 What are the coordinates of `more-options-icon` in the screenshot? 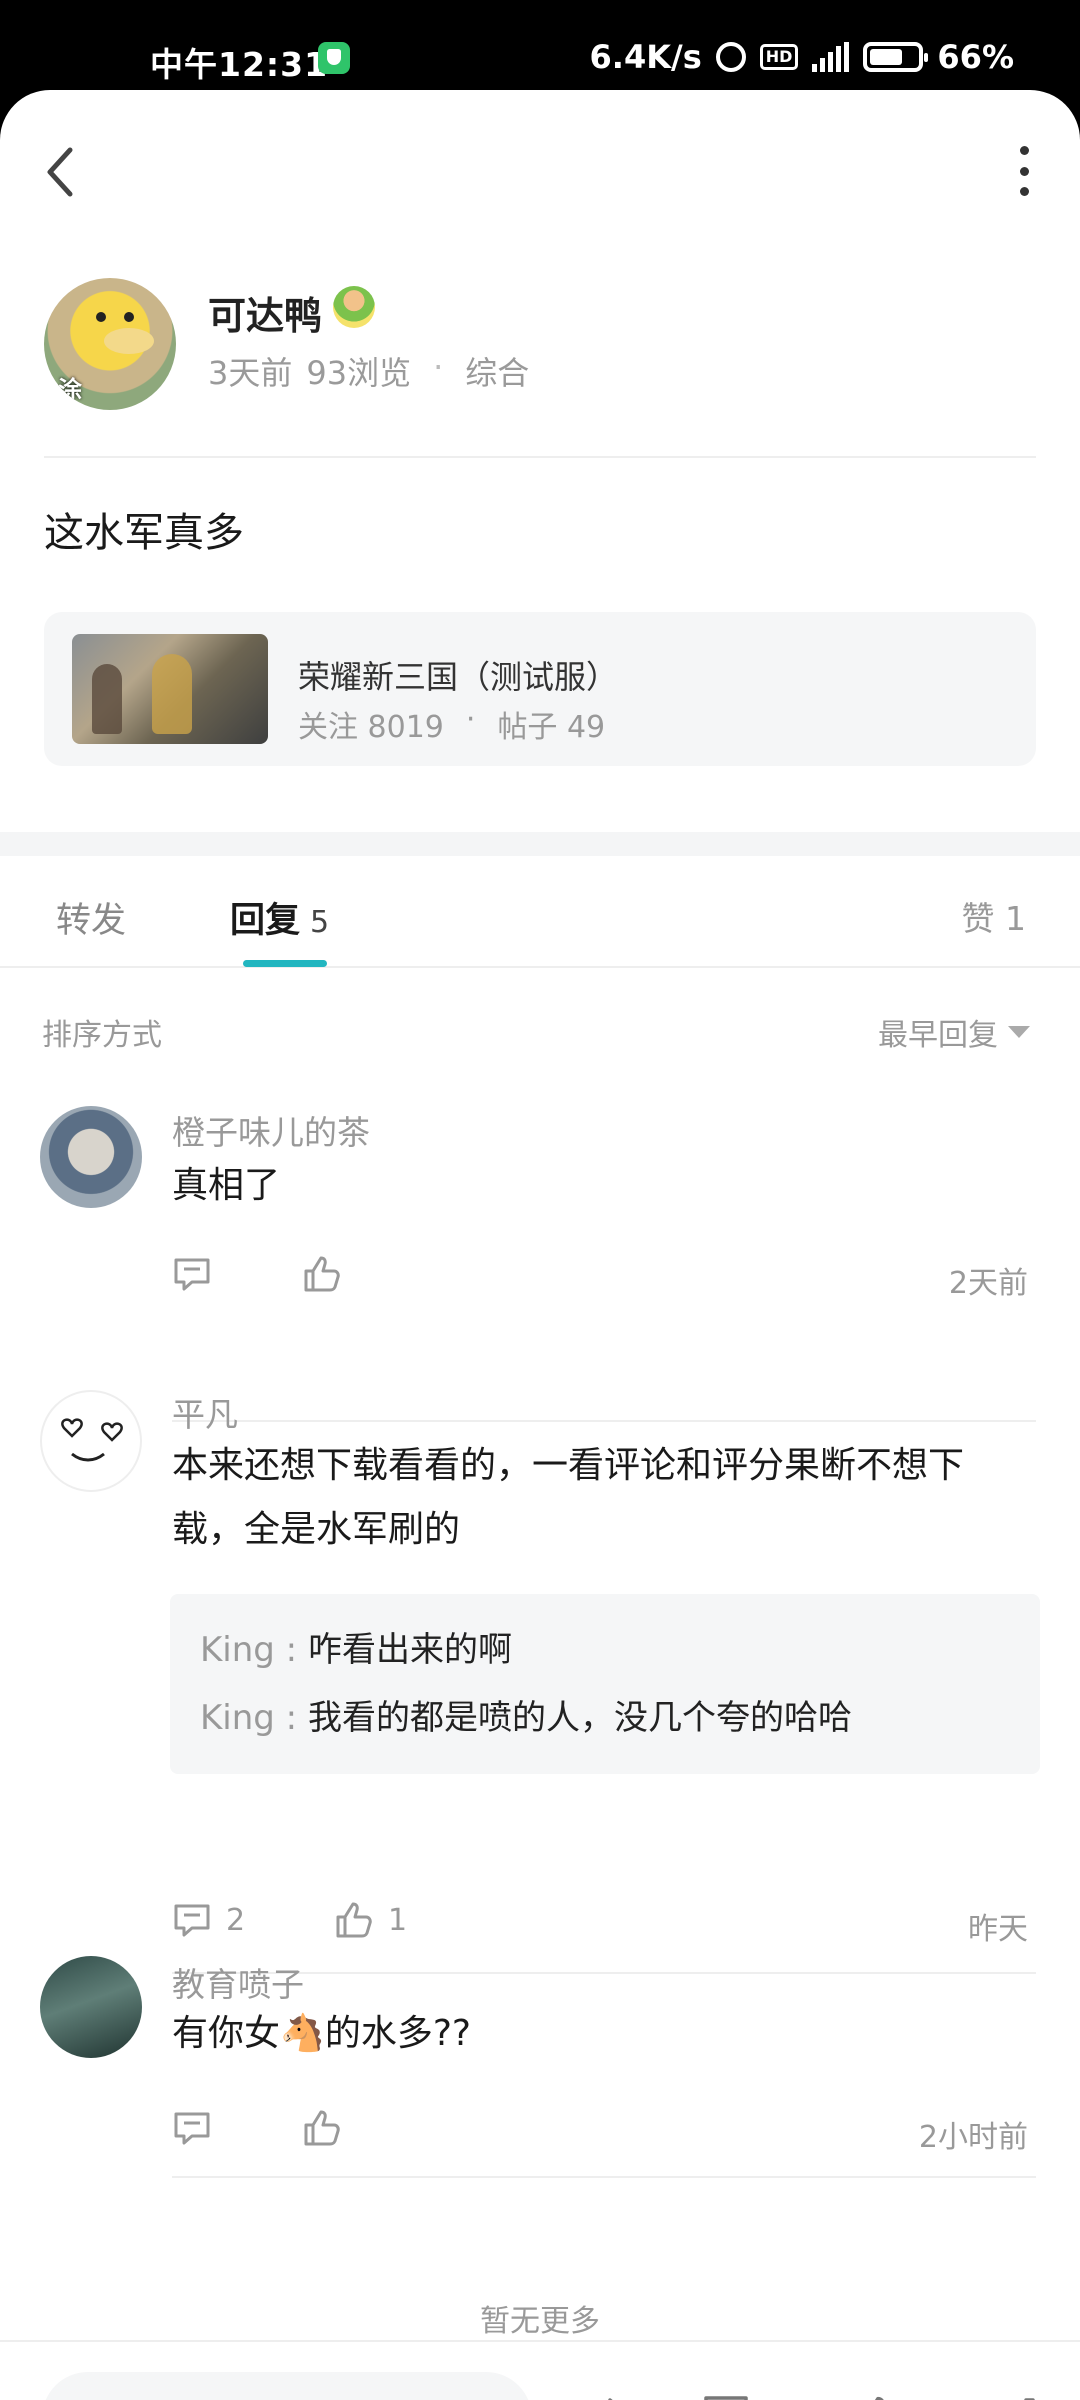 It's located at (1024, 171).